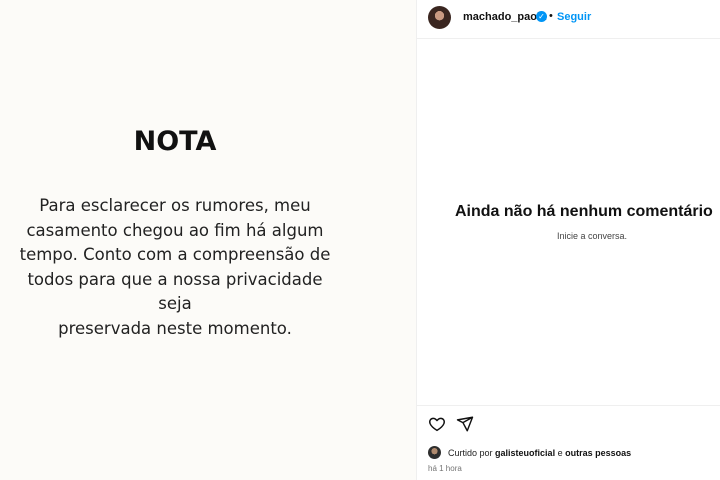 Image resolution: width=720 pixels, height=480 pixels. Describe the element at coordinates (175, 254) in the screenshot. I see `note-line: tempo. Conto com a compreensão de` at that location.